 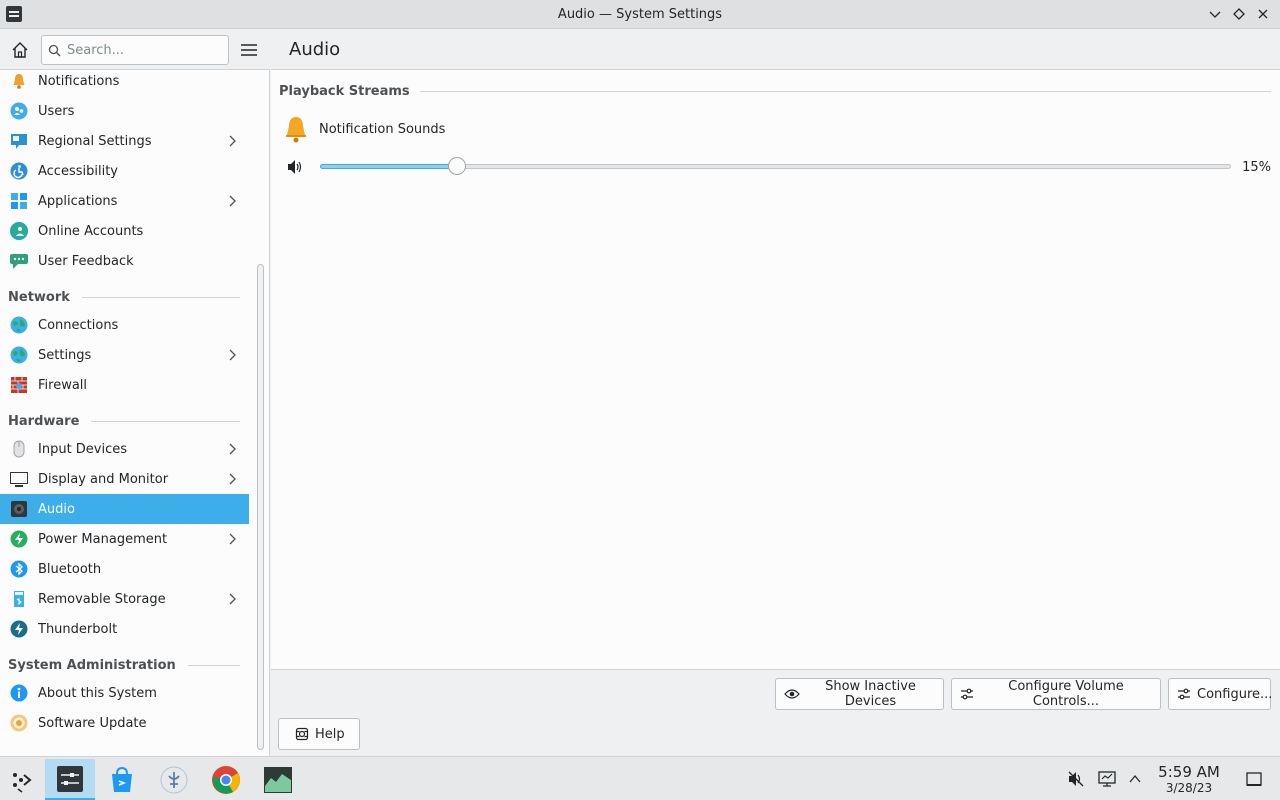 I want to click on content-header: Audio, so click(x=775, y=49).